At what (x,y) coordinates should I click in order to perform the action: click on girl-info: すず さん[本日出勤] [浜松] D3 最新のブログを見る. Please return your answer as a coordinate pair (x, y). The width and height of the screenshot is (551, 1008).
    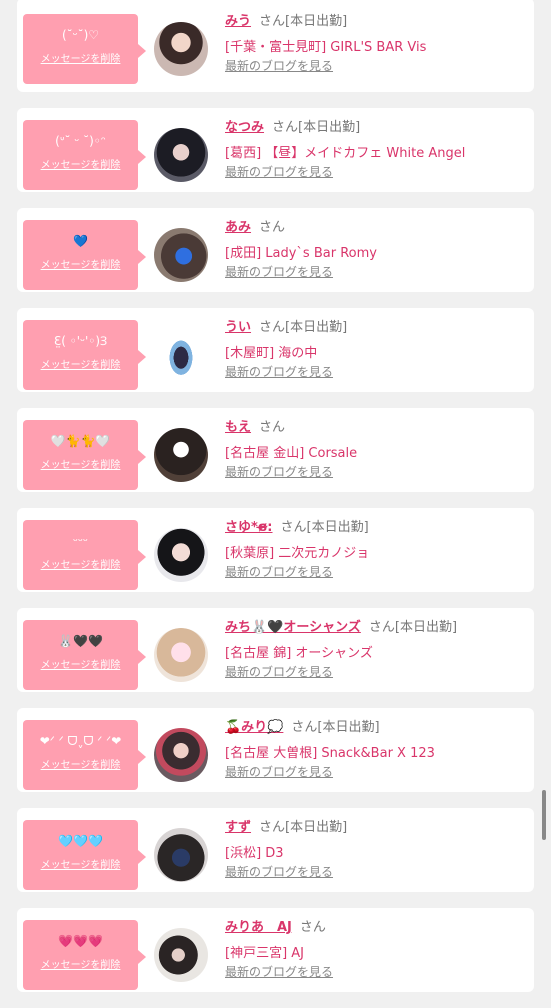
    Looking at the image, I should click on (375, 849).